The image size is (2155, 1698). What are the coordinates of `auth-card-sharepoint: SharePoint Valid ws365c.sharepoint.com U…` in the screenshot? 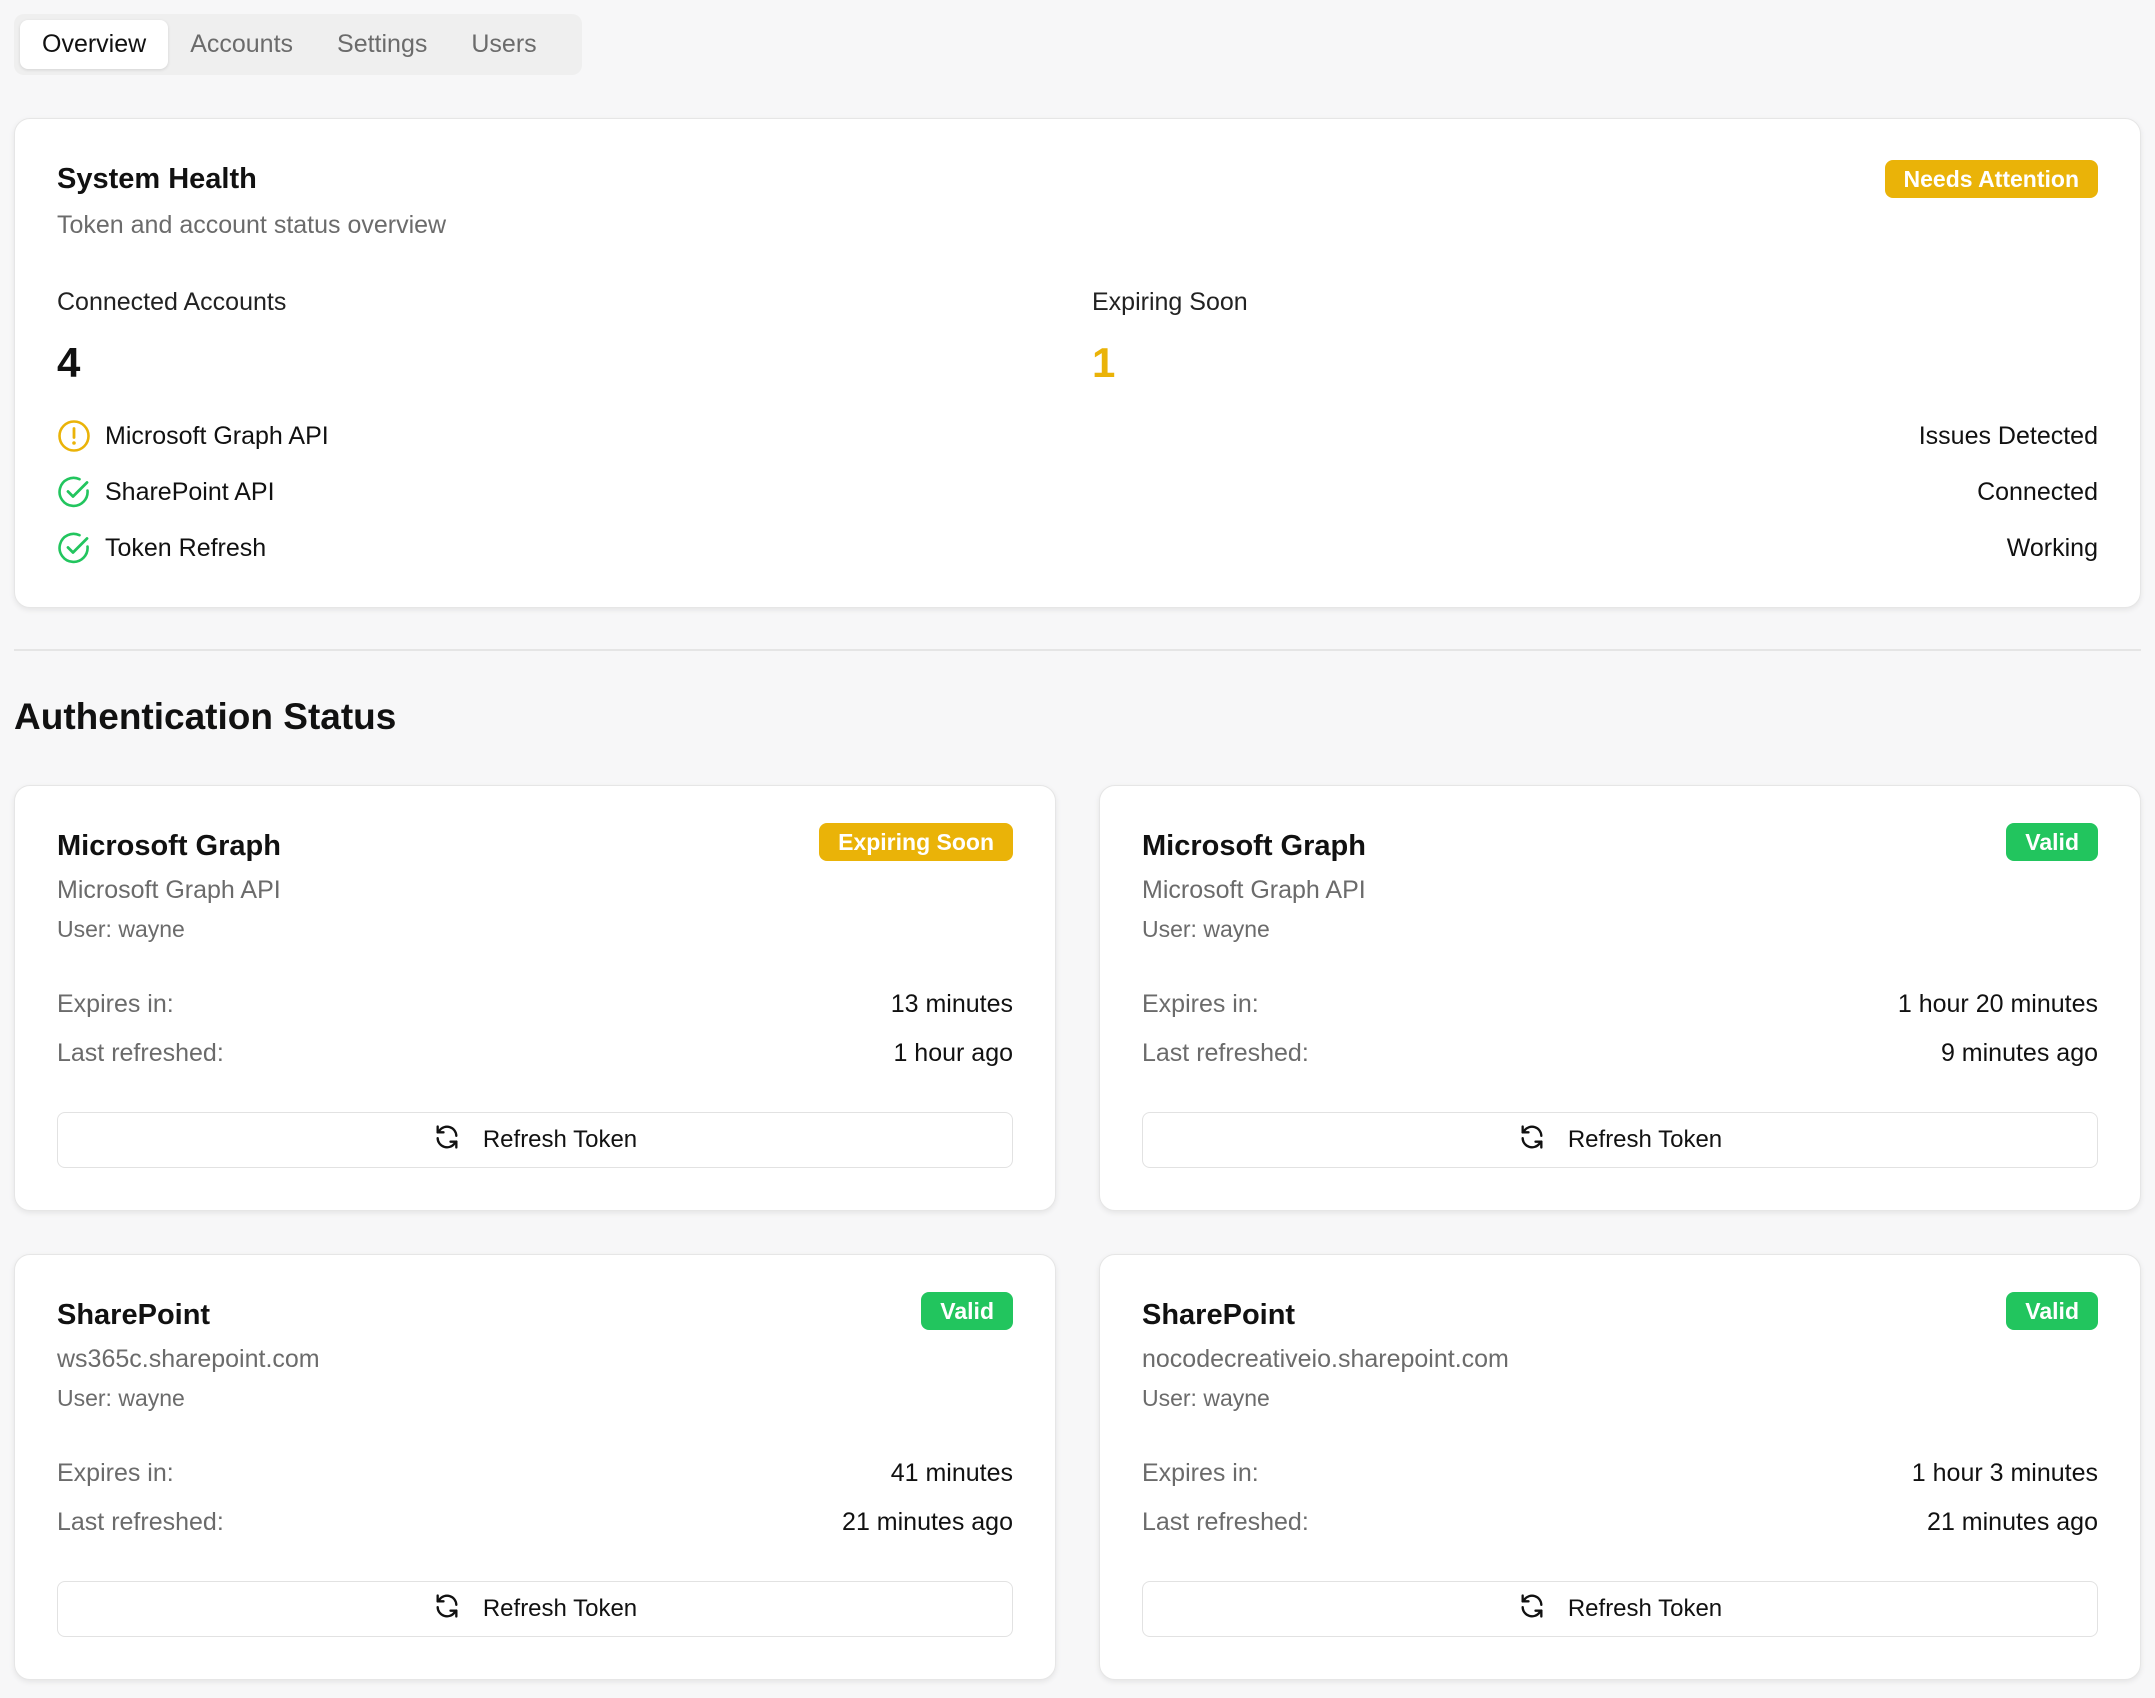 It's located at (535, 1467).